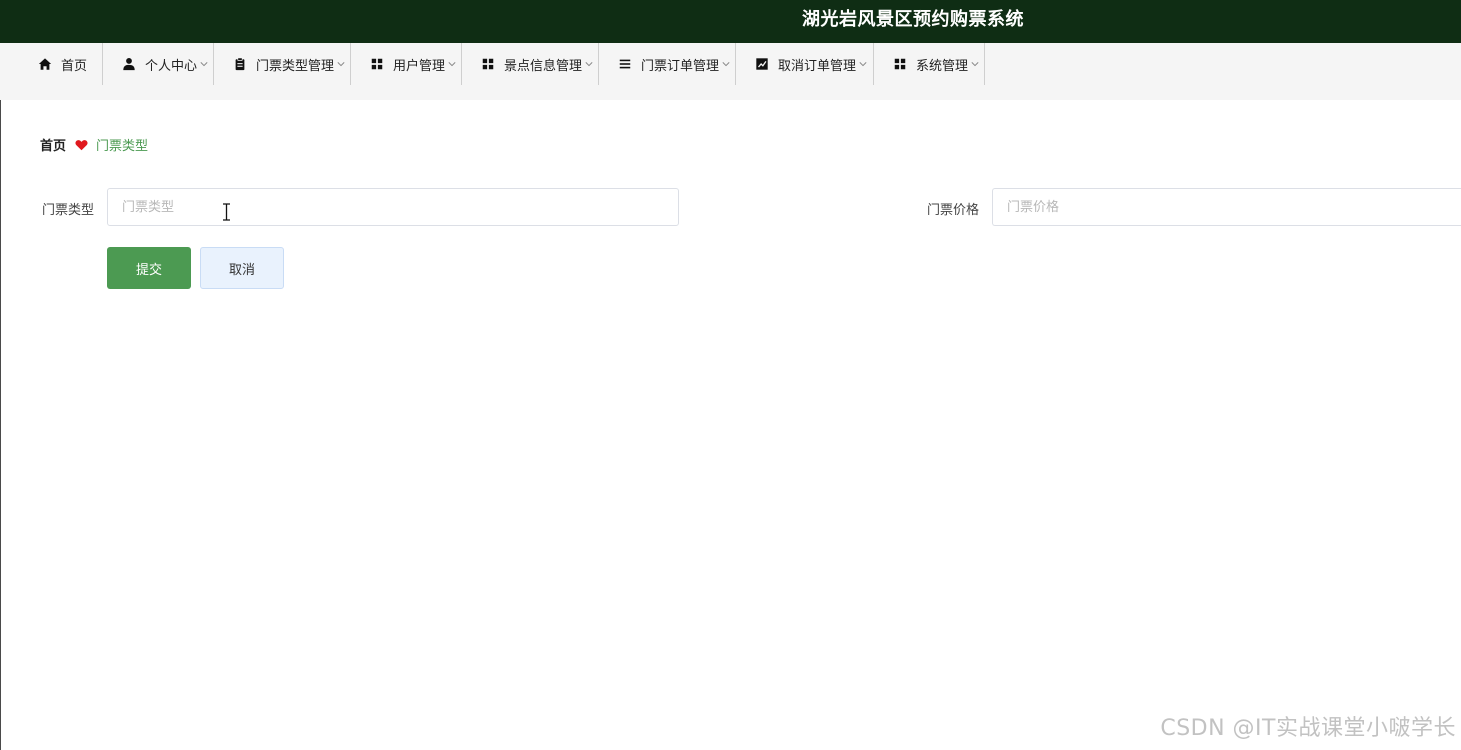  Describe the element at coordinates (226, 212) in the screenshot. I see `text-cursor-icon` at that location.